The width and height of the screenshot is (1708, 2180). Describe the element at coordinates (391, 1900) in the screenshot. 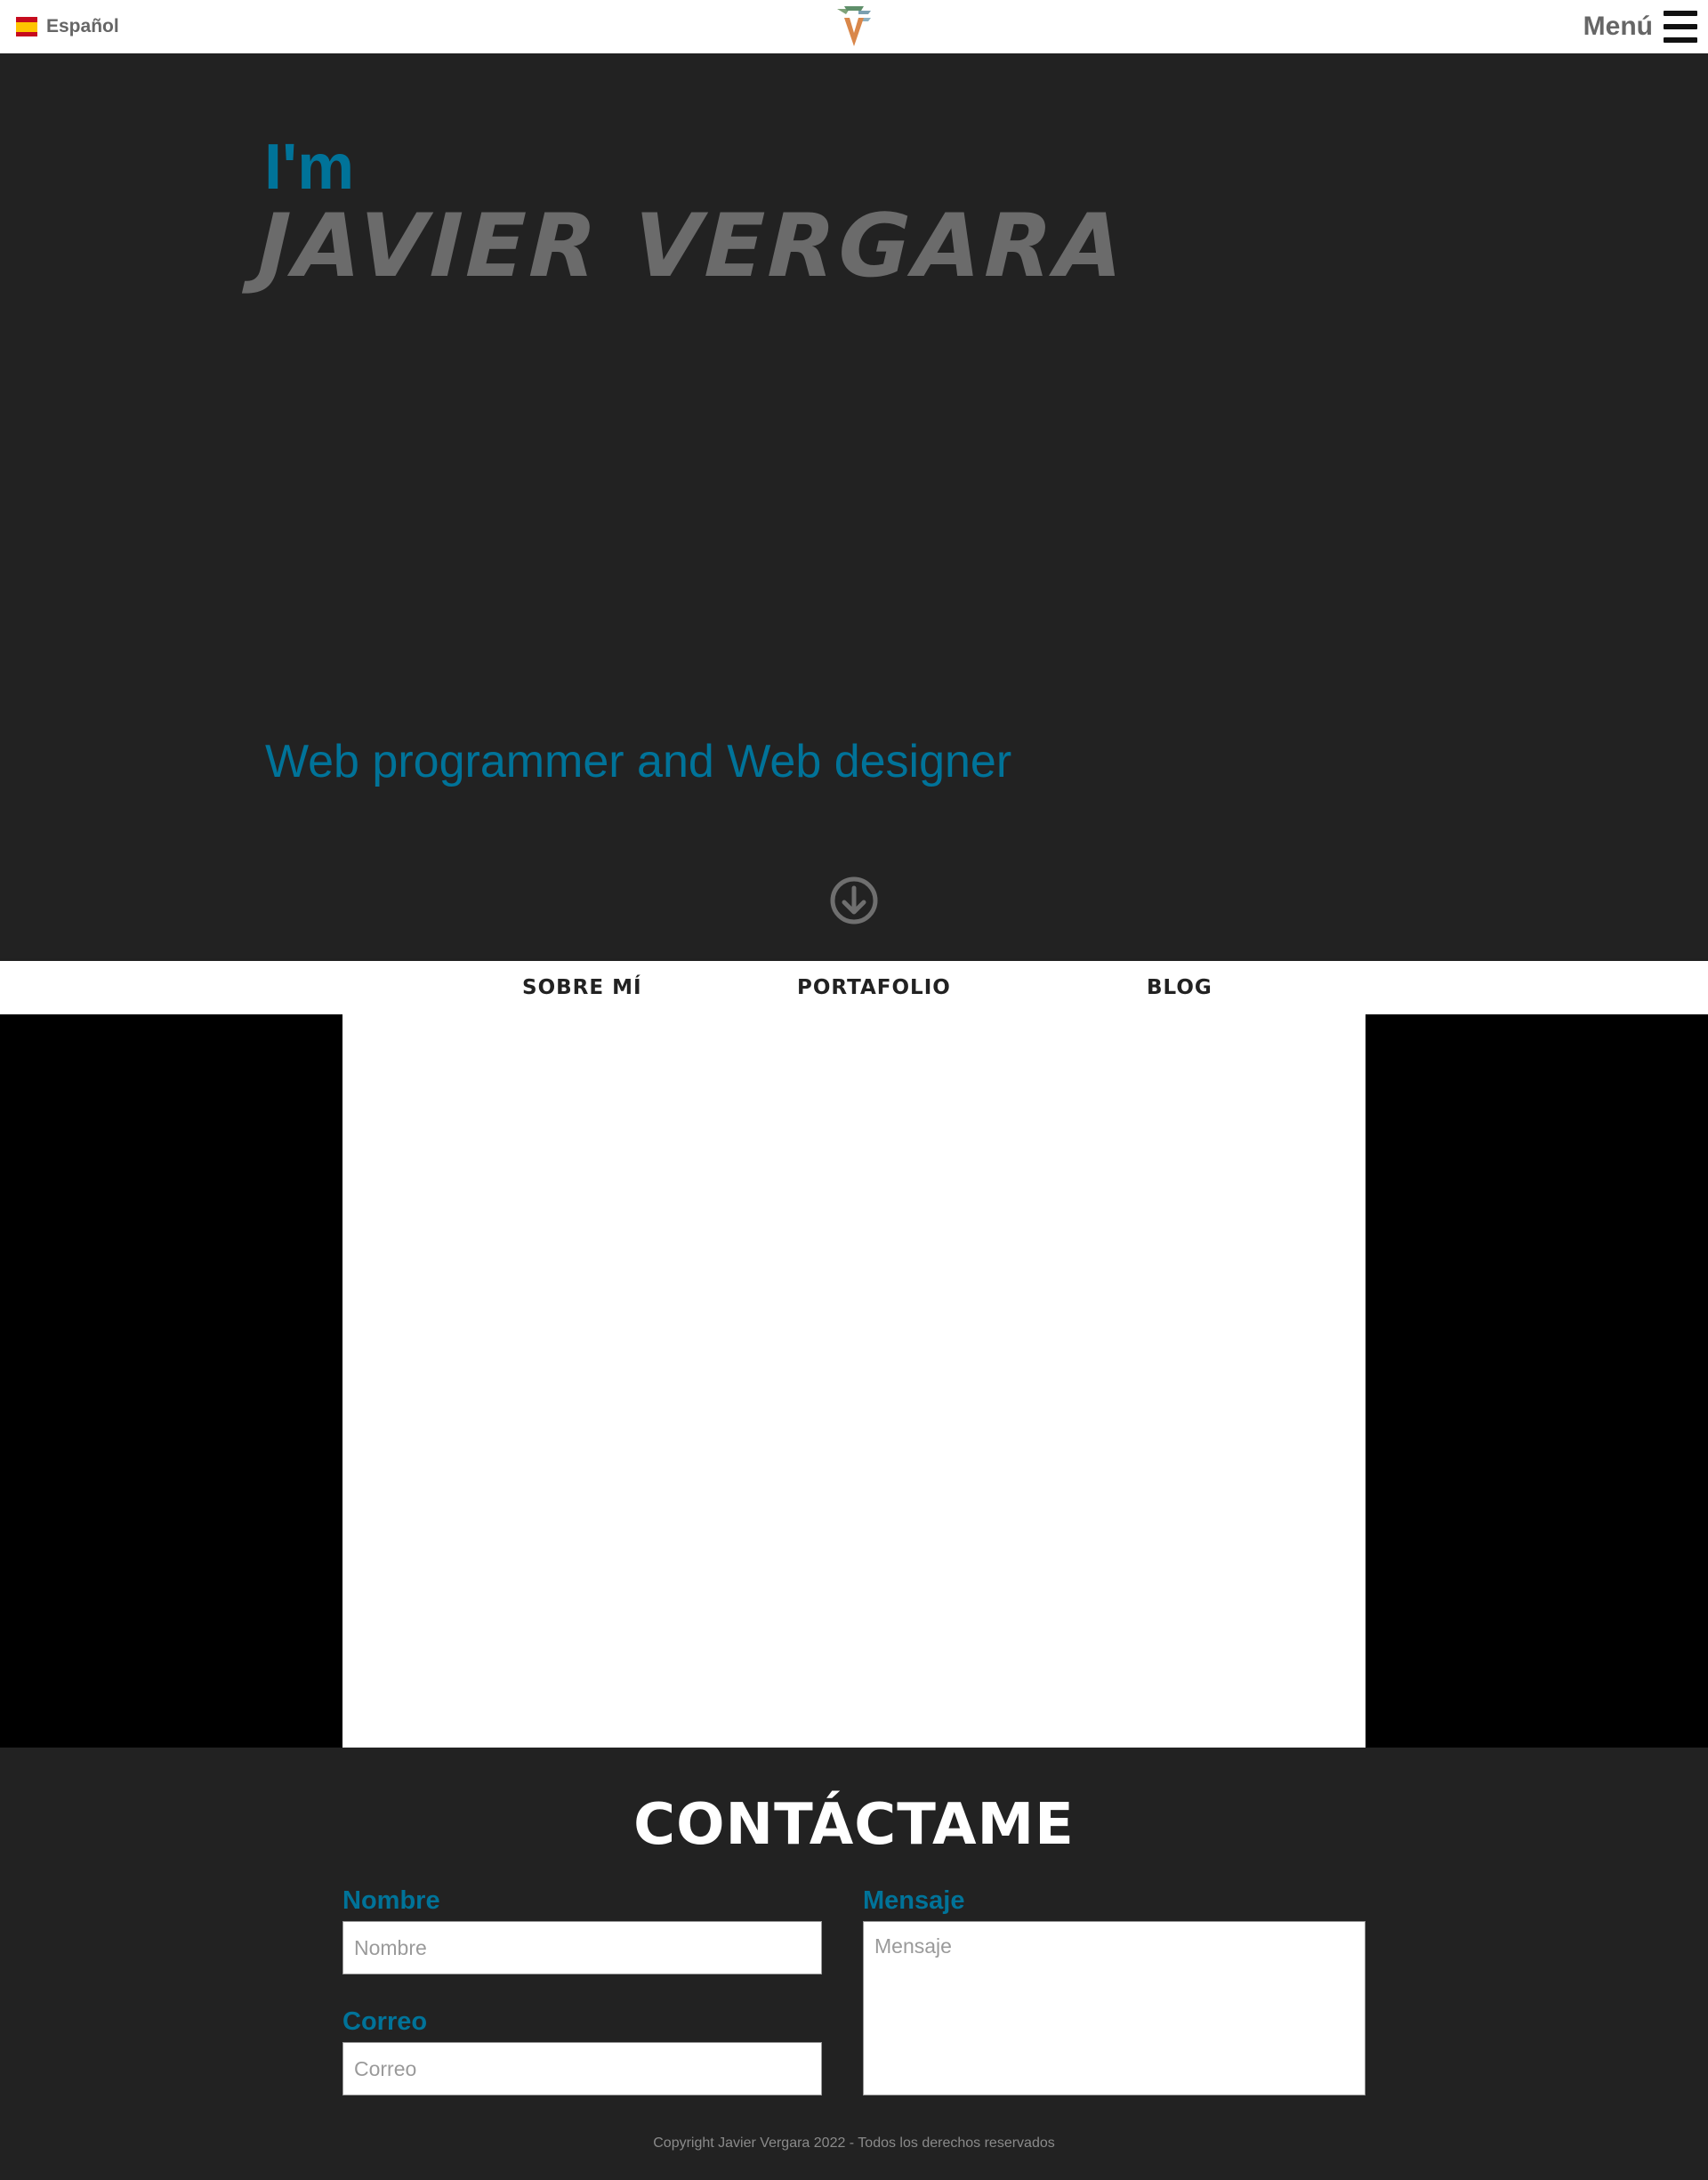

I see `name-label: Nombre` at that location.